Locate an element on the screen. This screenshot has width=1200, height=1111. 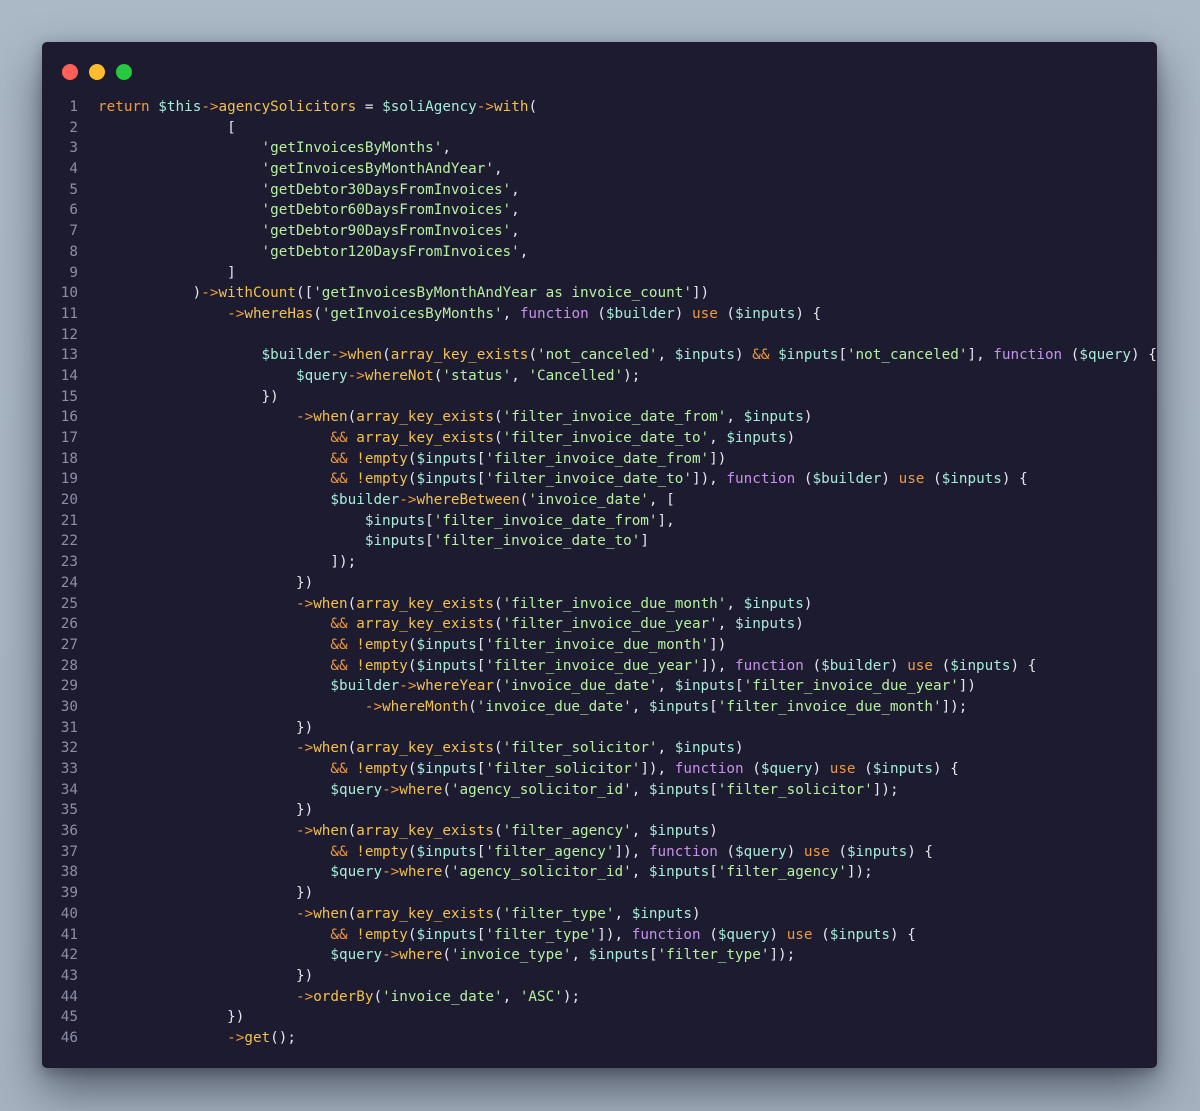
line-number: 9 is located at coordinates (73, 272).